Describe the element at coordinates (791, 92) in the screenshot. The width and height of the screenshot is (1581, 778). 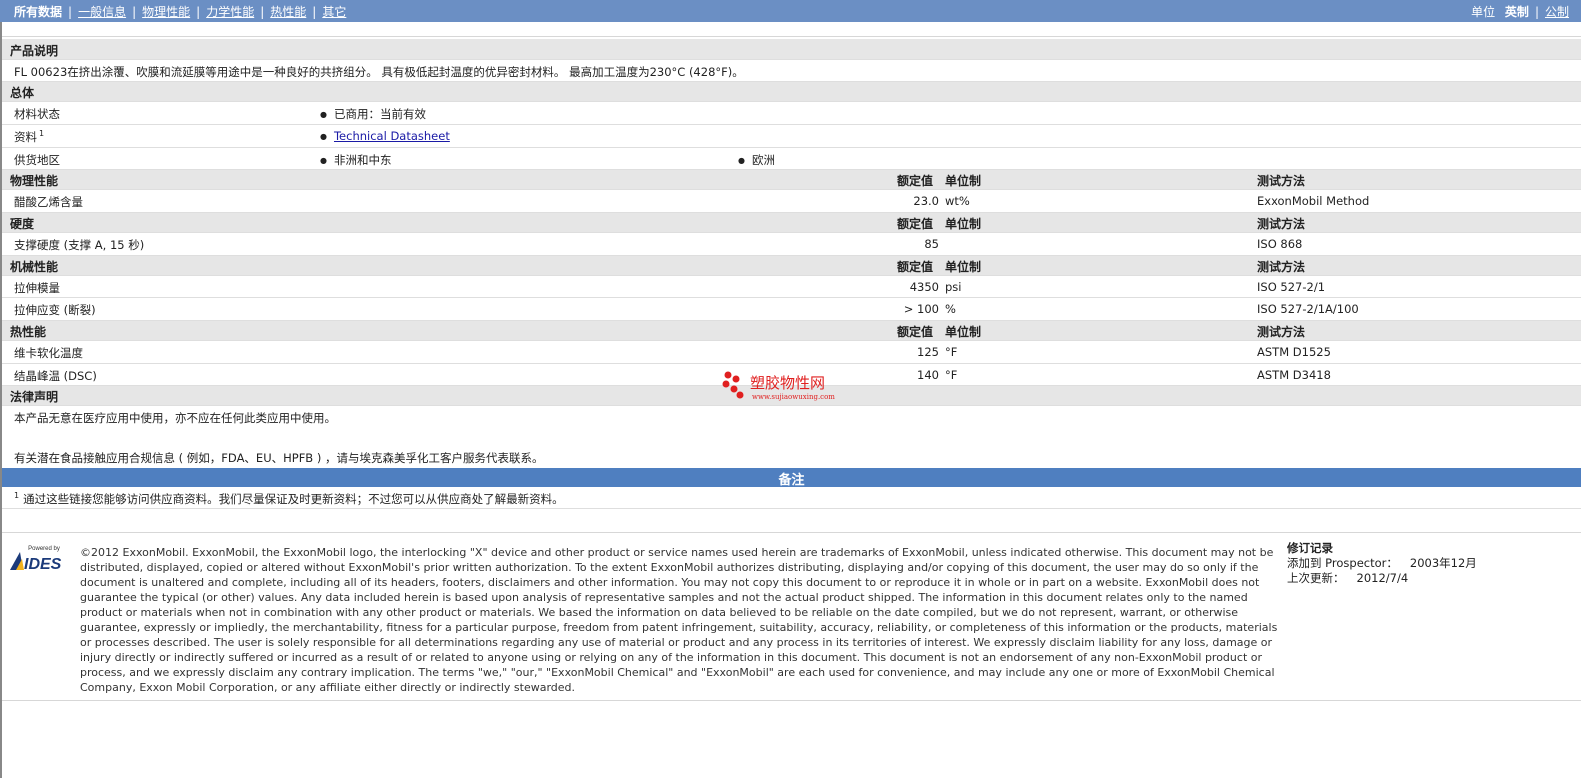
I see `section-header-general: 总体` at that location.